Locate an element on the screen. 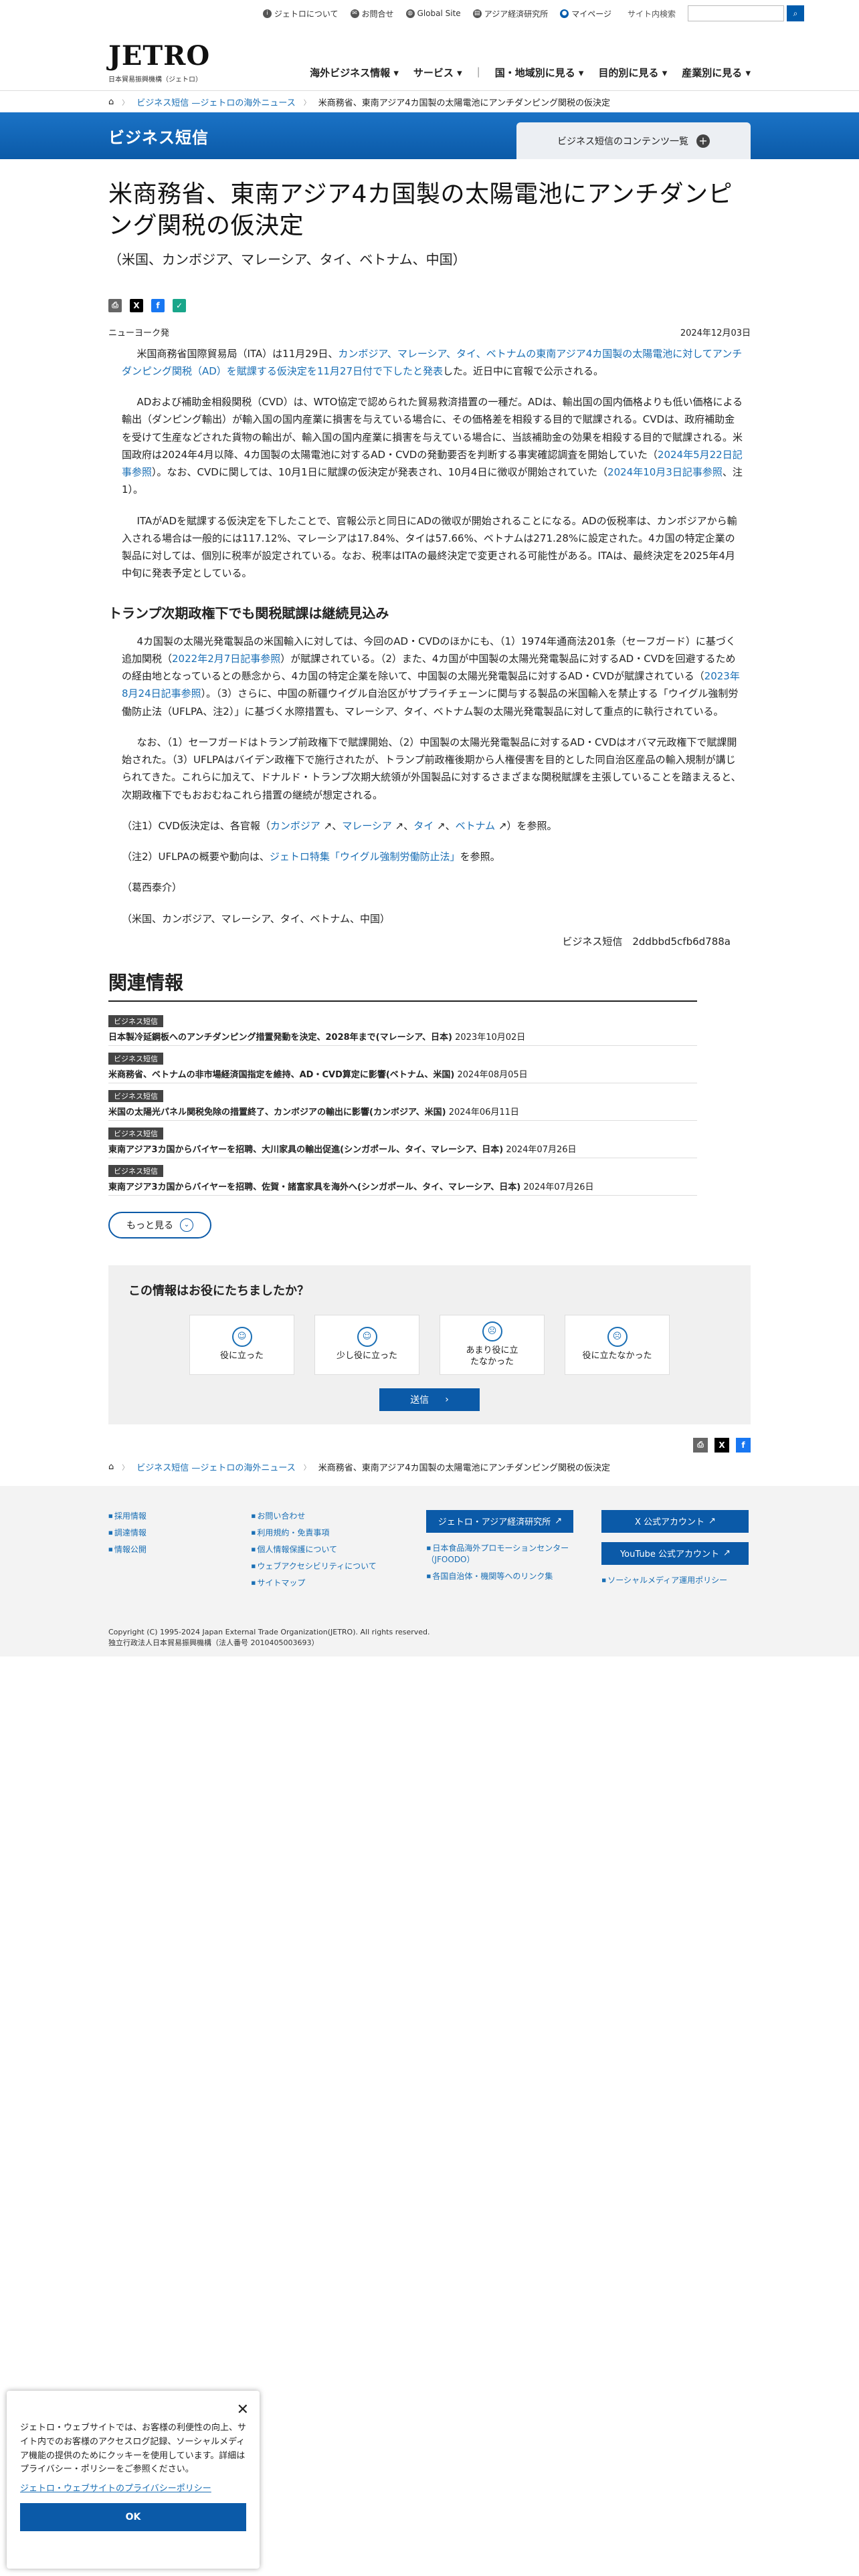 This screenshot has height=2576, width=859. close-icon: ✕ is located at coordinates (243, 2409).